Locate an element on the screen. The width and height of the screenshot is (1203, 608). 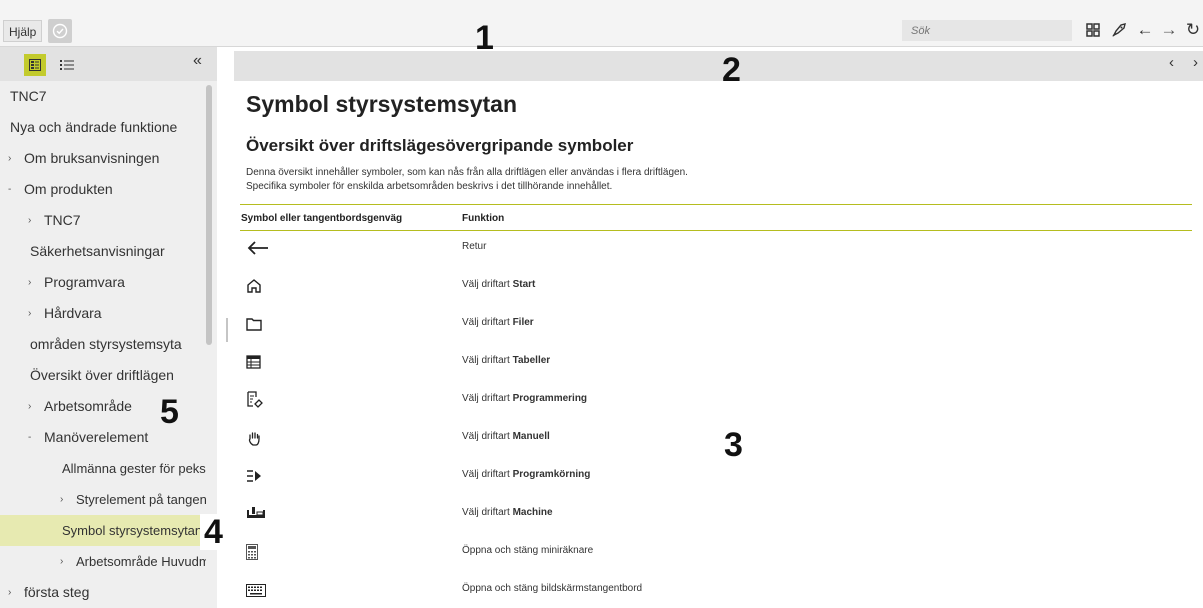
rocket-icon is located at coordinates (1119, 30).